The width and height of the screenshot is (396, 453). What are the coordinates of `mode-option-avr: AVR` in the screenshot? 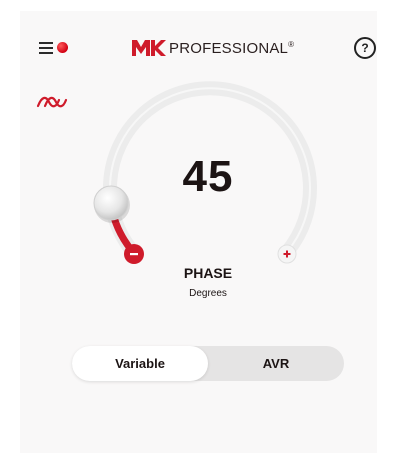 It's located at (276, 363).